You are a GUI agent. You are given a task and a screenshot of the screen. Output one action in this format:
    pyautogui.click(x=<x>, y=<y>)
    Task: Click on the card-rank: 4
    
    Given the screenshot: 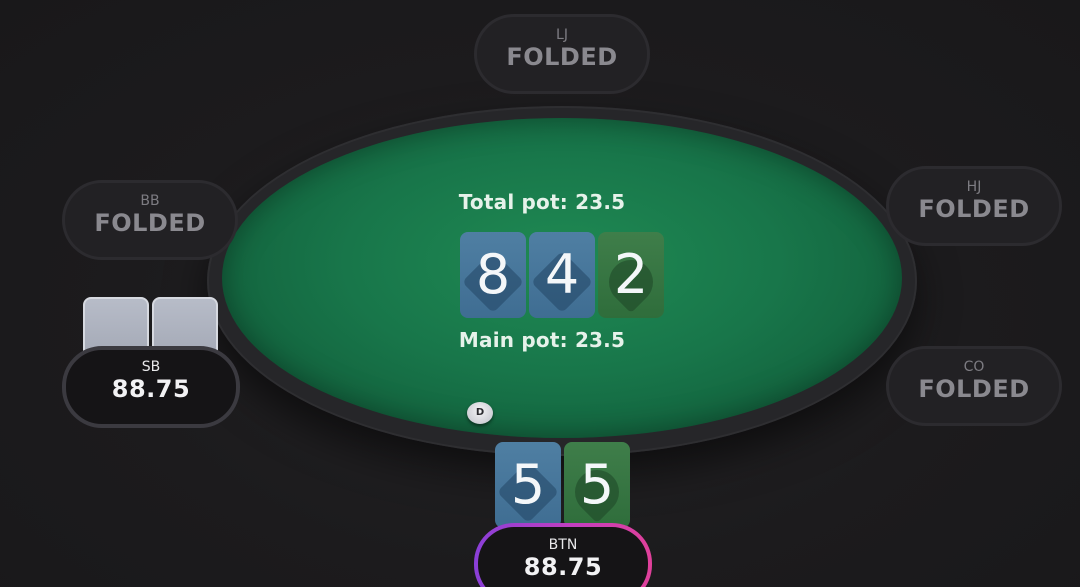 What is the action you would take?
    pyautogui.click(x=562, y=274)
    